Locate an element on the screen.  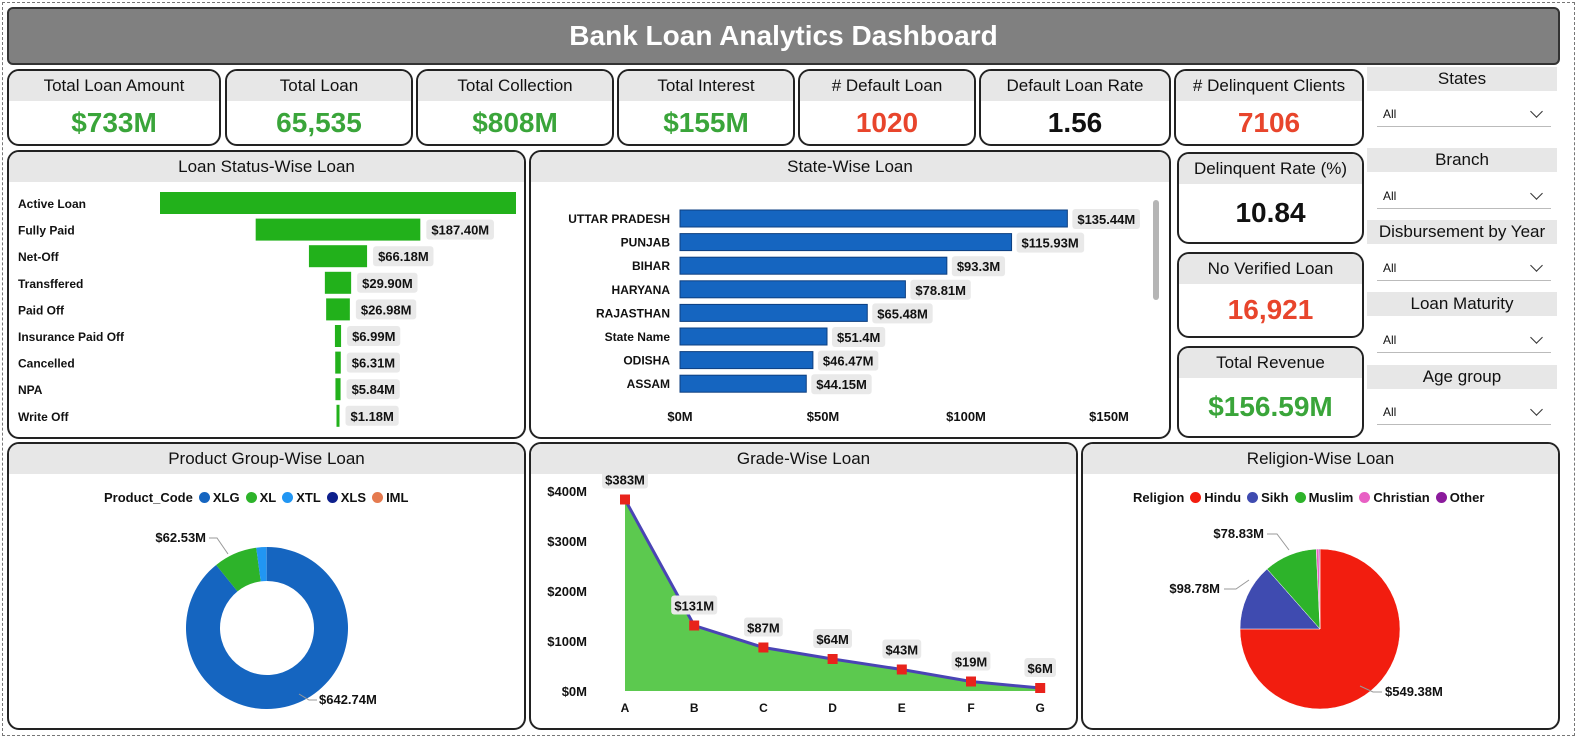
data-label: $66.18M is located at coordinates (403, 256).